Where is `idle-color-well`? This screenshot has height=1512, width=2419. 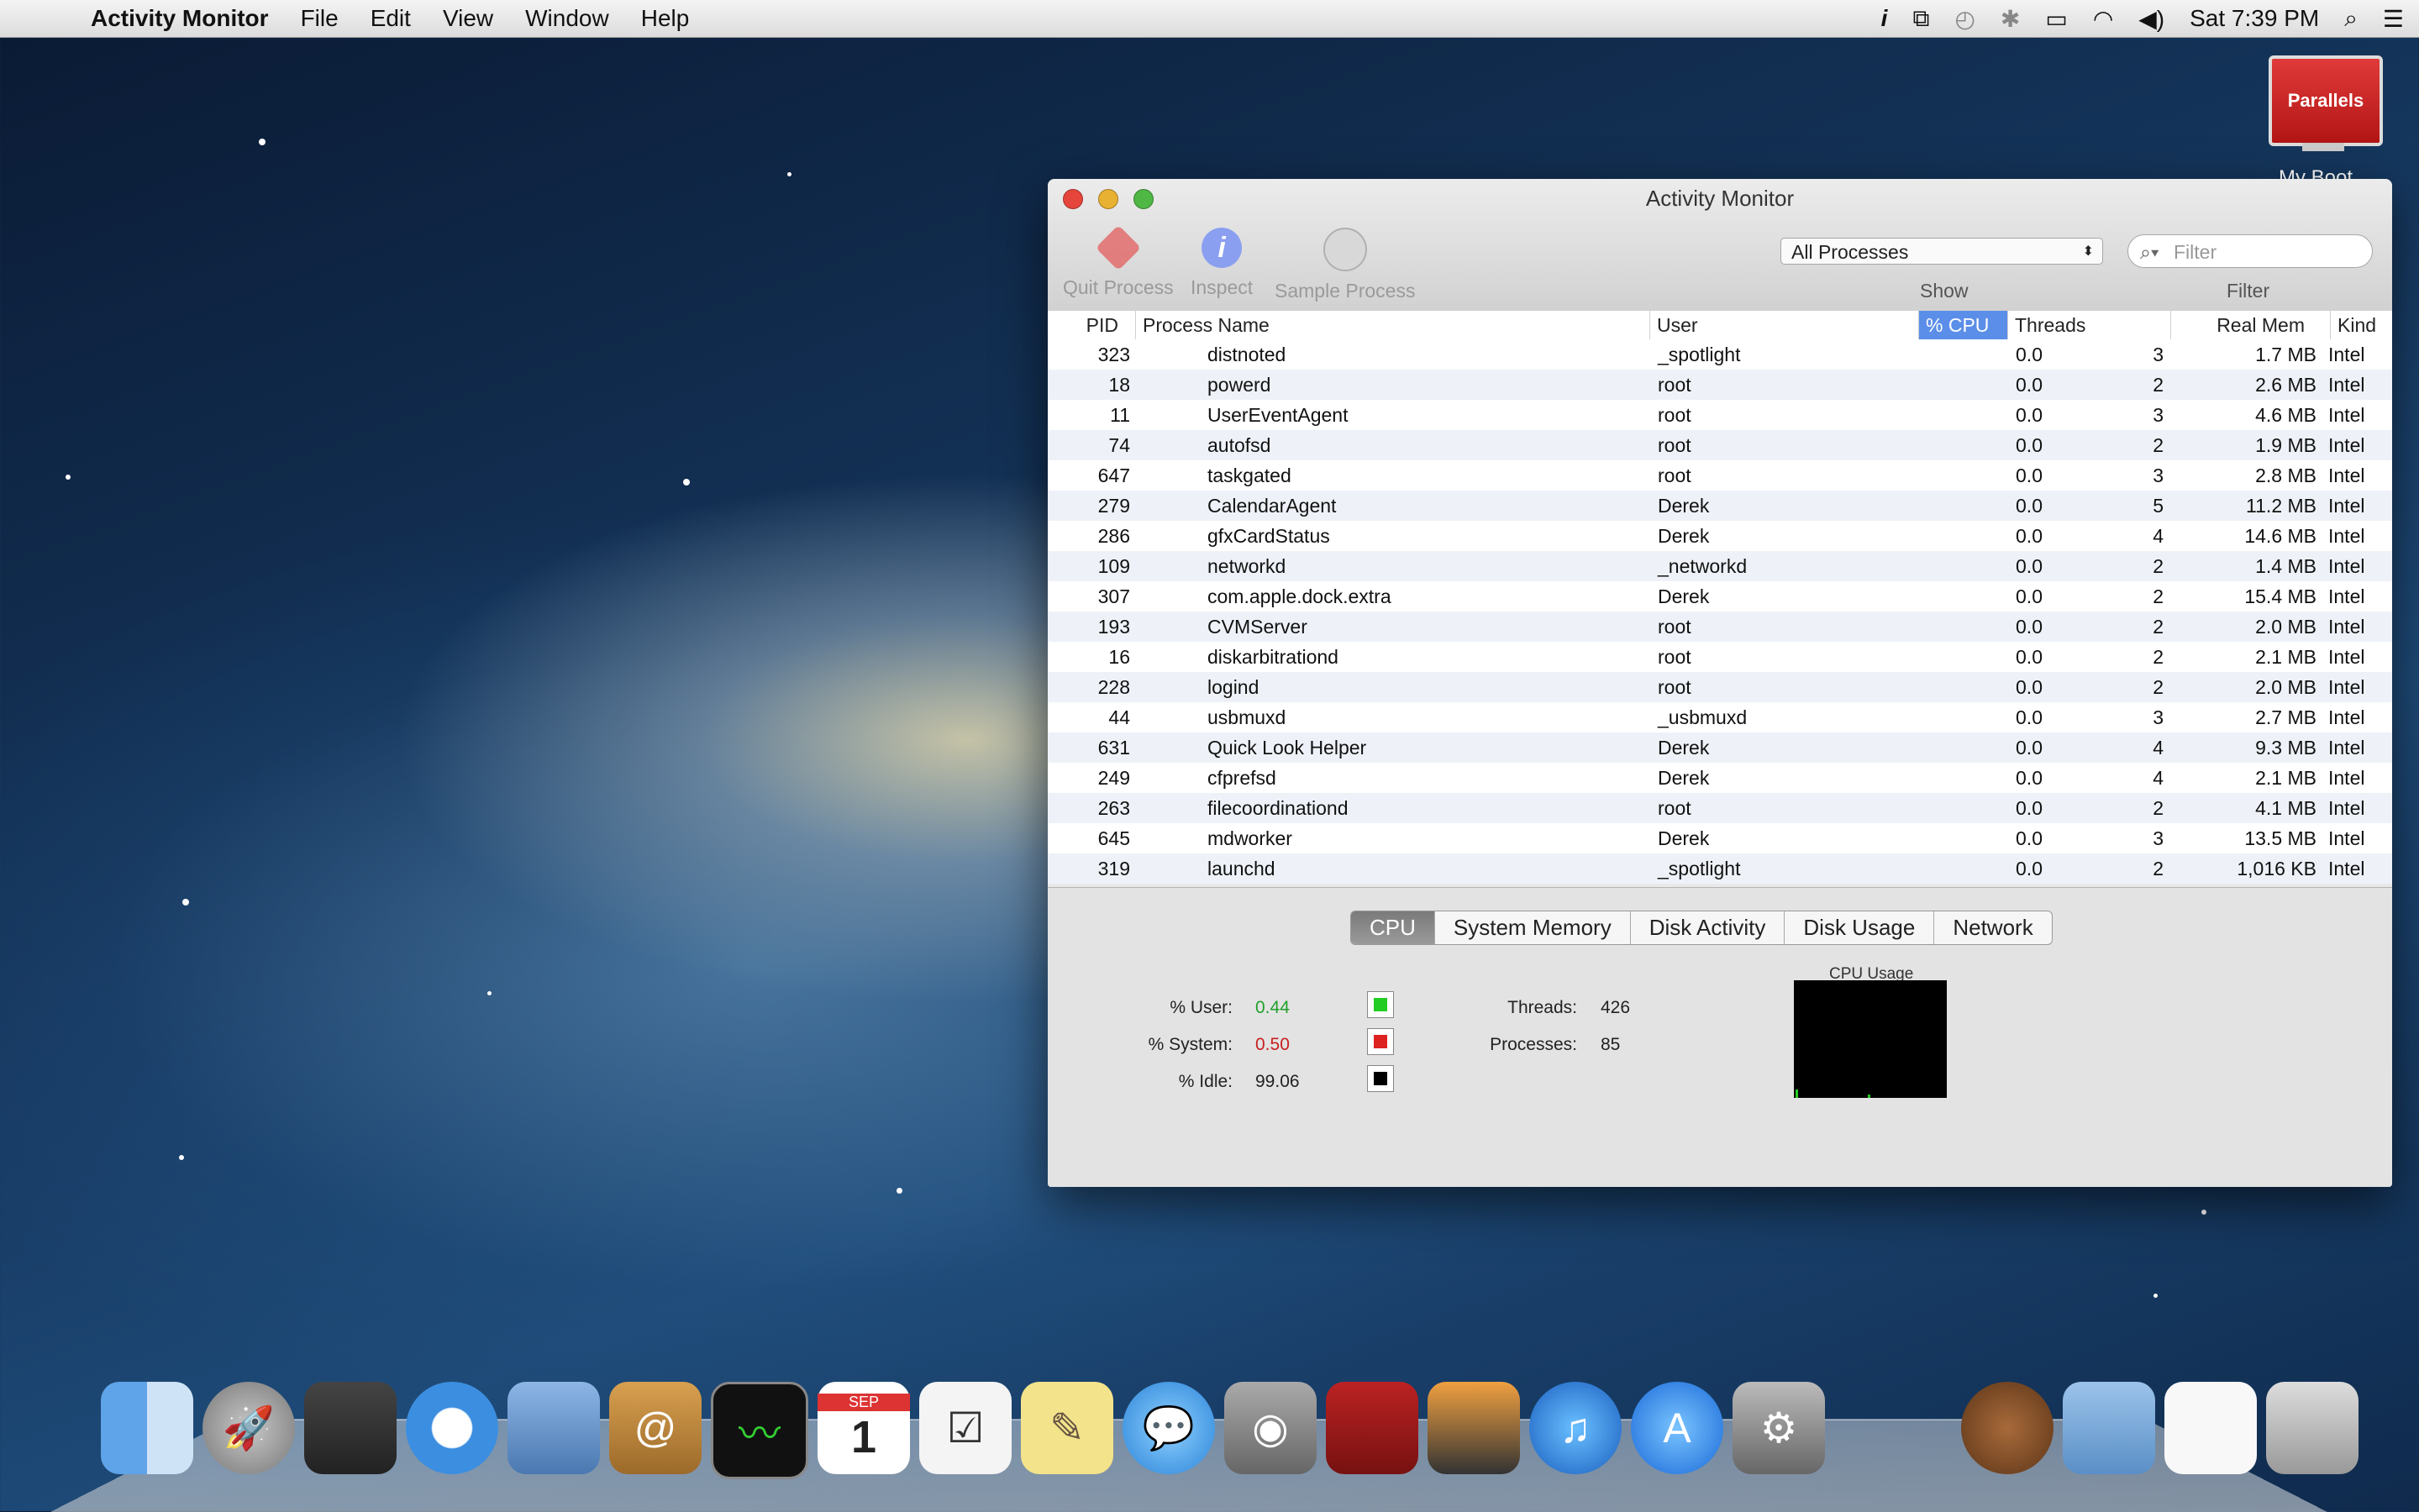
idle-color-well is located at coordinates (1380, 1078).